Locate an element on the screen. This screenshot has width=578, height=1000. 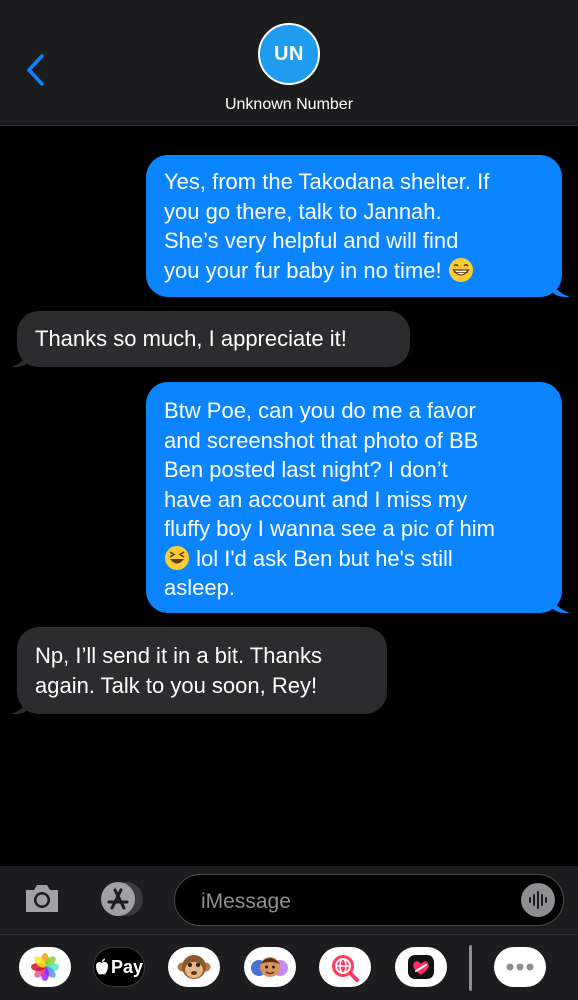
chevron-left-icon is located at coordinates (35, 70).